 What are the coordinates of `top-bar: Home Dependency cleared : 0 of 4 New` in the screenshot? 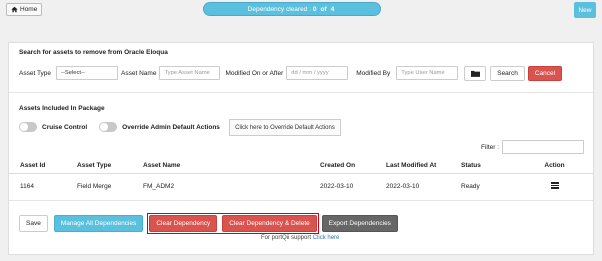 It's located at (301, 10).